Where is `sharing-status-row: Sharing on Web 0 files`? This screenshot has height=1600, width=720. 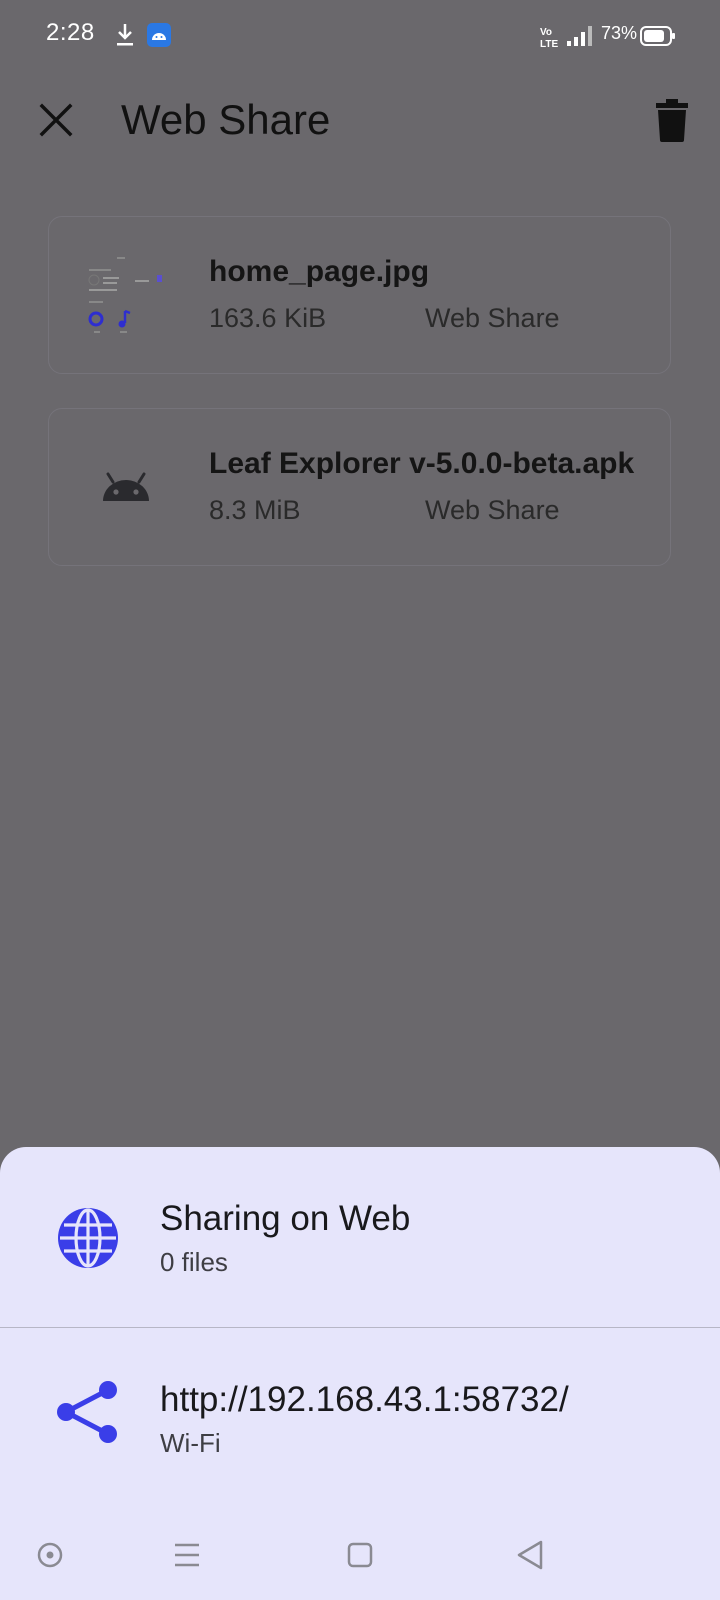
sharing-status-row: Sharing on Web 0 files is located at coordinates (360, 1222).